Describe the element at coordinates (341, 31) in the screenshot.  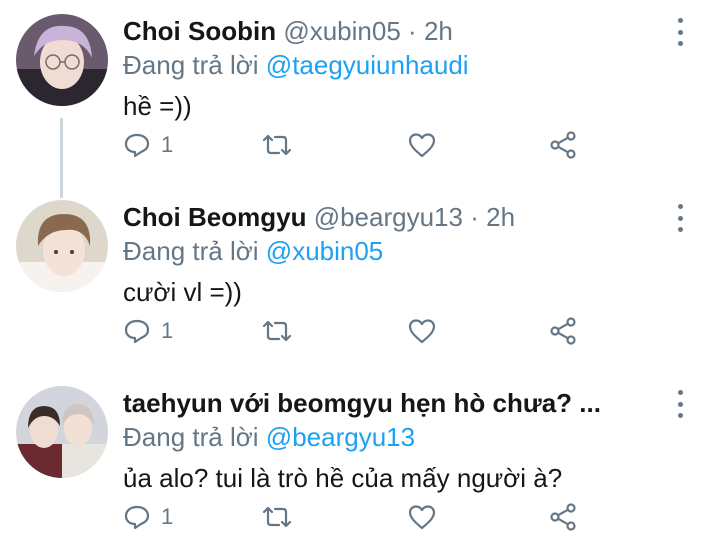
I see `user-handle: @xubin05` at that location.